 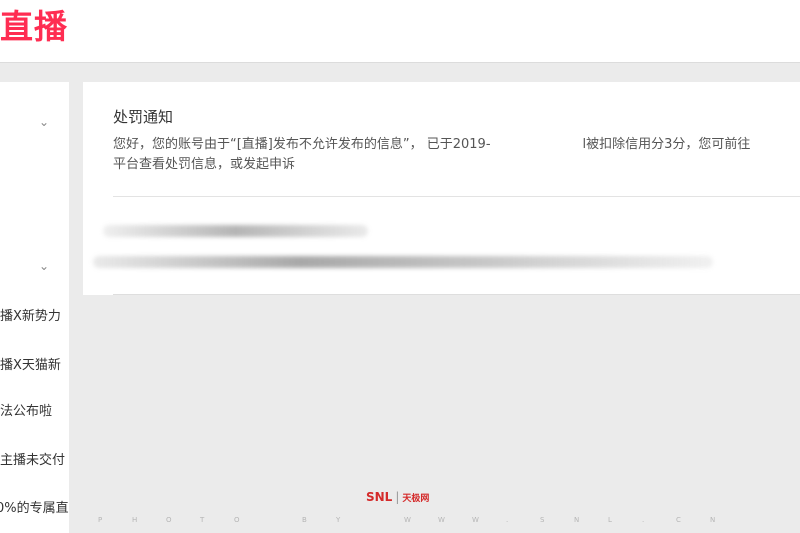 What do you see at coordinates (30, 316) in the screenshot?
I see `sidebar-item-label: 直播X新势力` at bounding box center [30, 316].